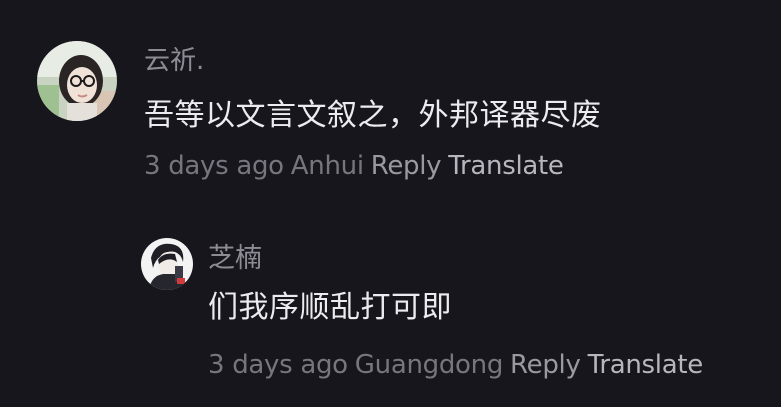 The width and height of the screenshot is (781, 407). I want to click on username: 芝楠, so click(459, 259).